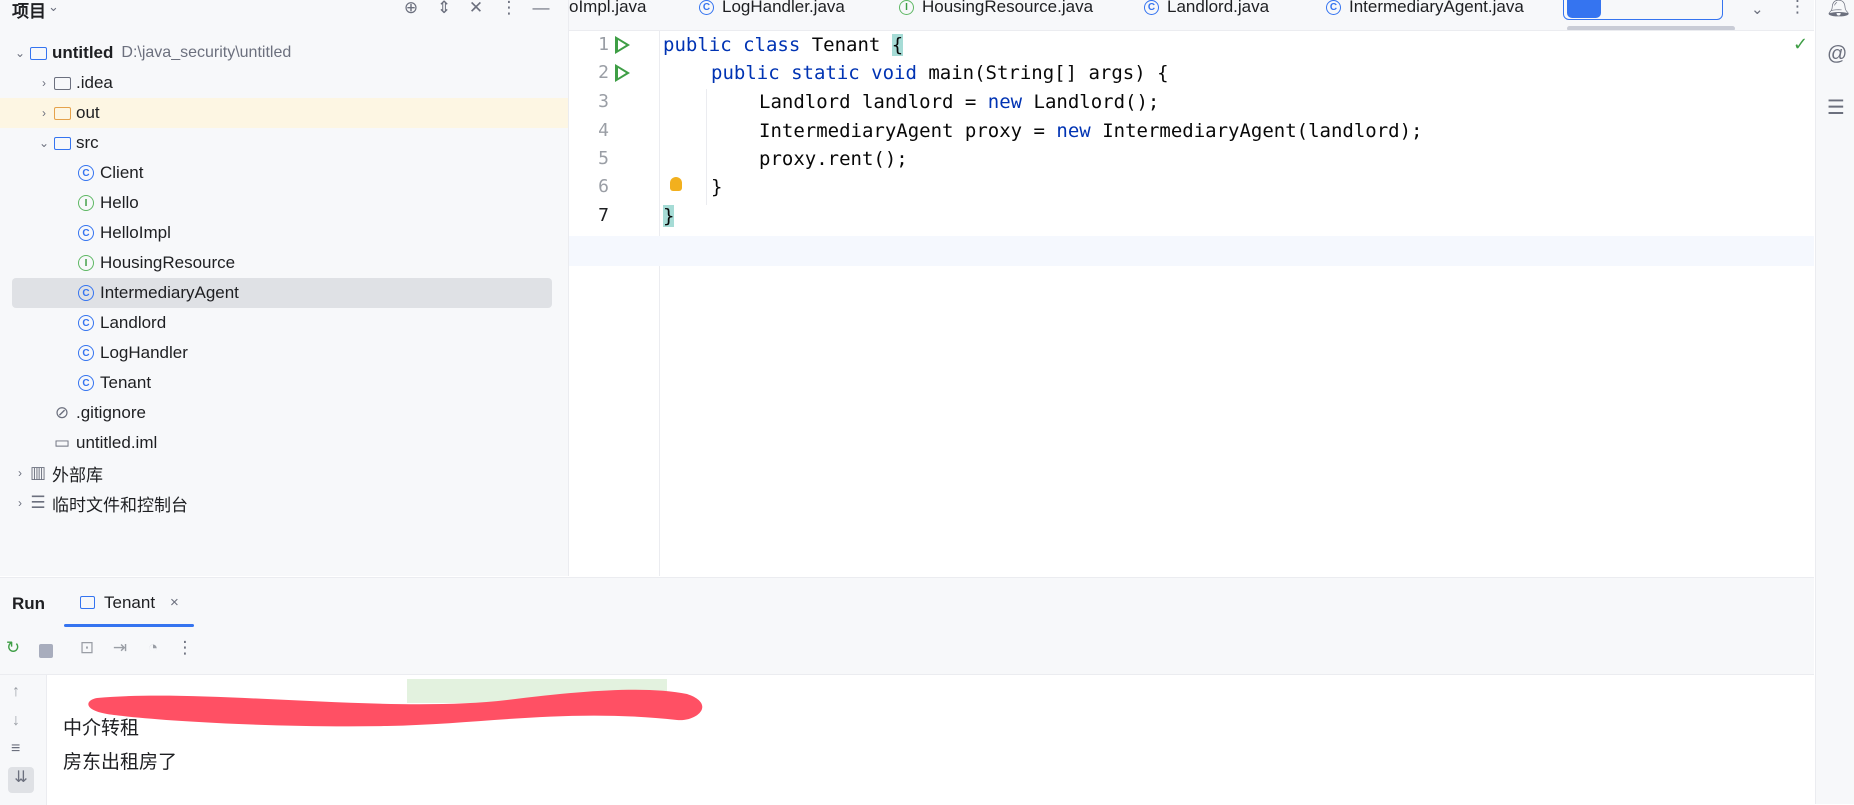 The image size is (1854, 805). What do you see at coordinates (622, 73) in the screenshot?
I see `run-main-icon` at bounding box center [622, 73].